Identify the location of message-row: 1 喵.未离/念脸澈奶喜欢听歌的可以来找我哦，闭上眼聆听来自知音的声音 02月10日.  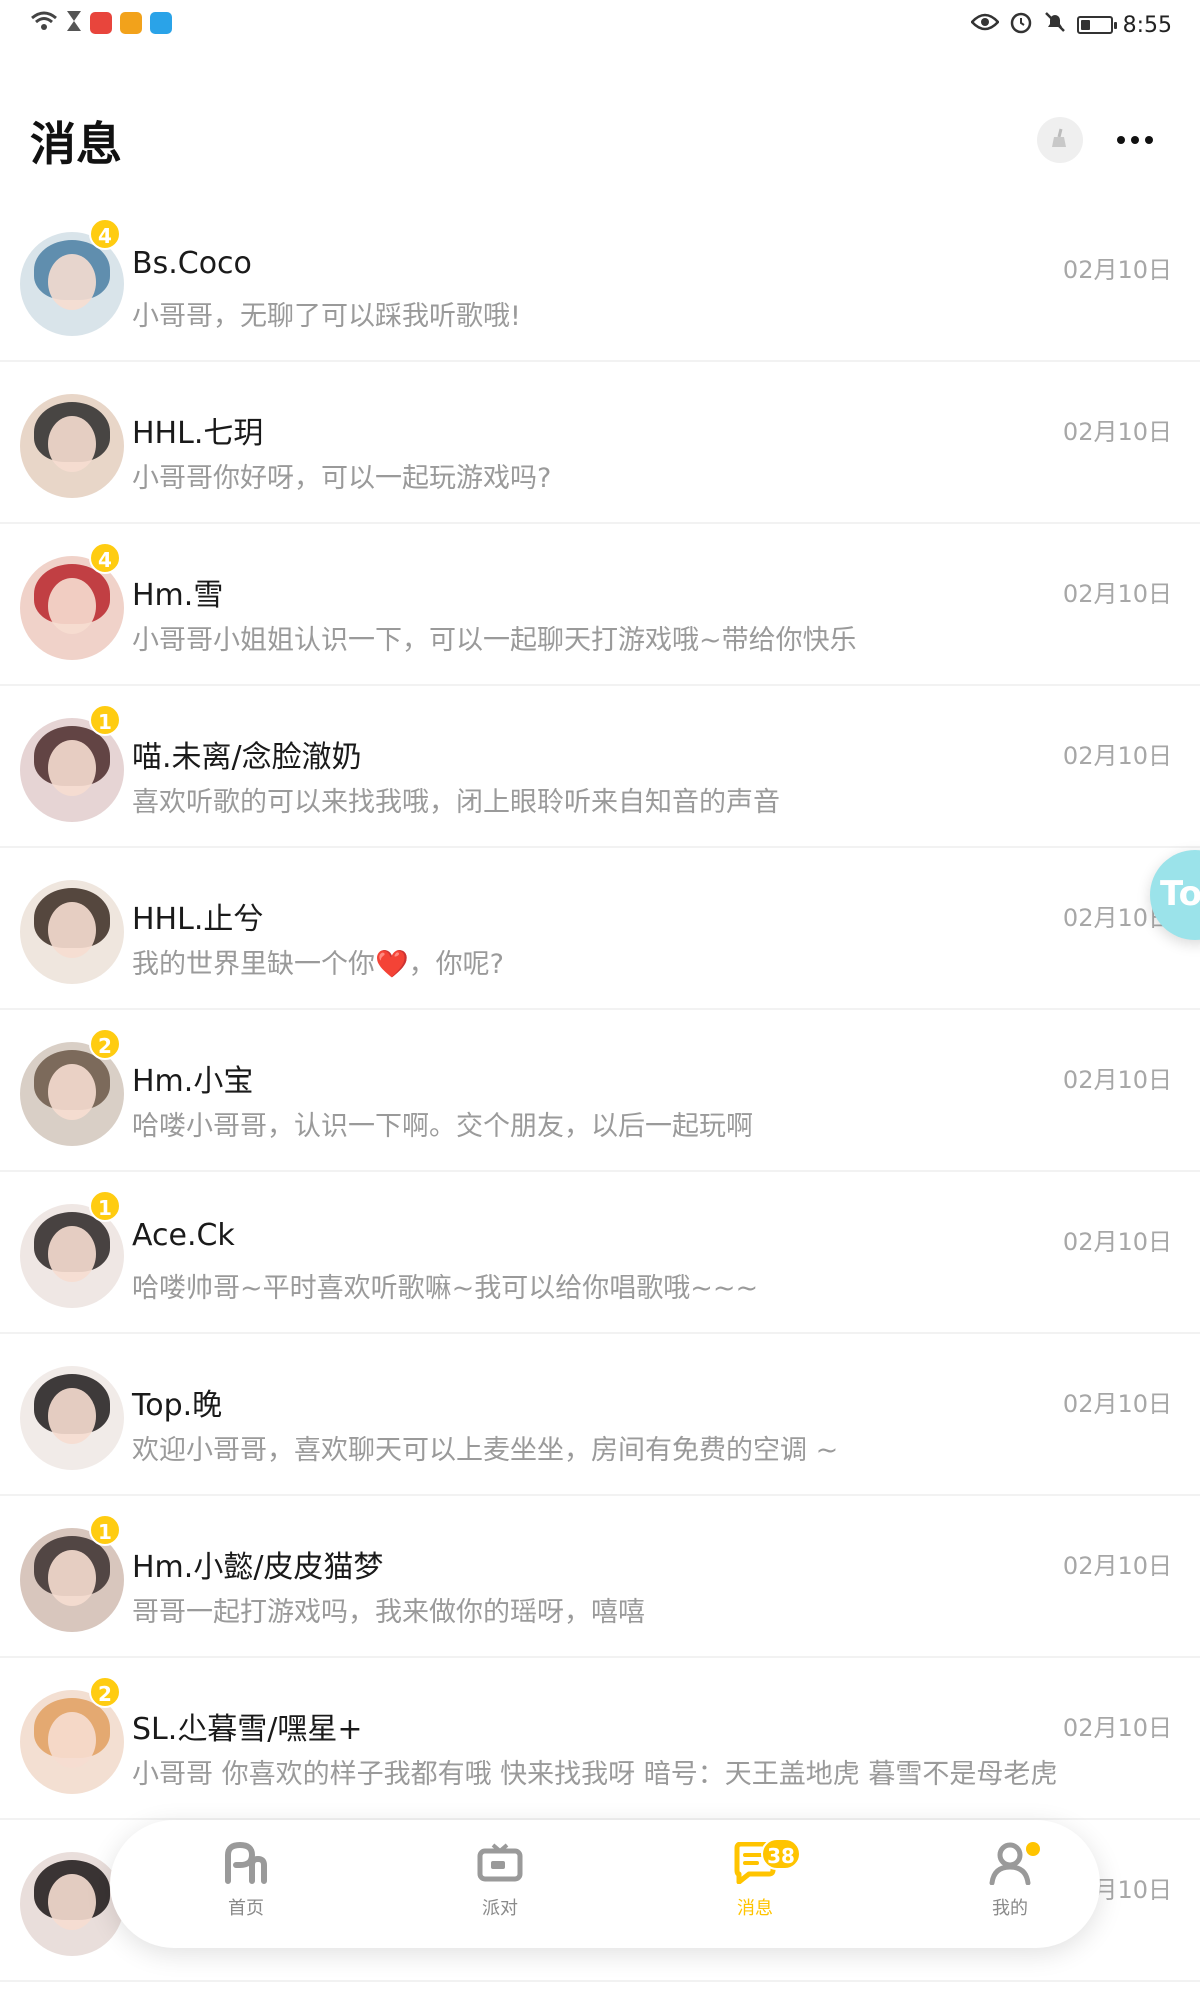
(600, 767).